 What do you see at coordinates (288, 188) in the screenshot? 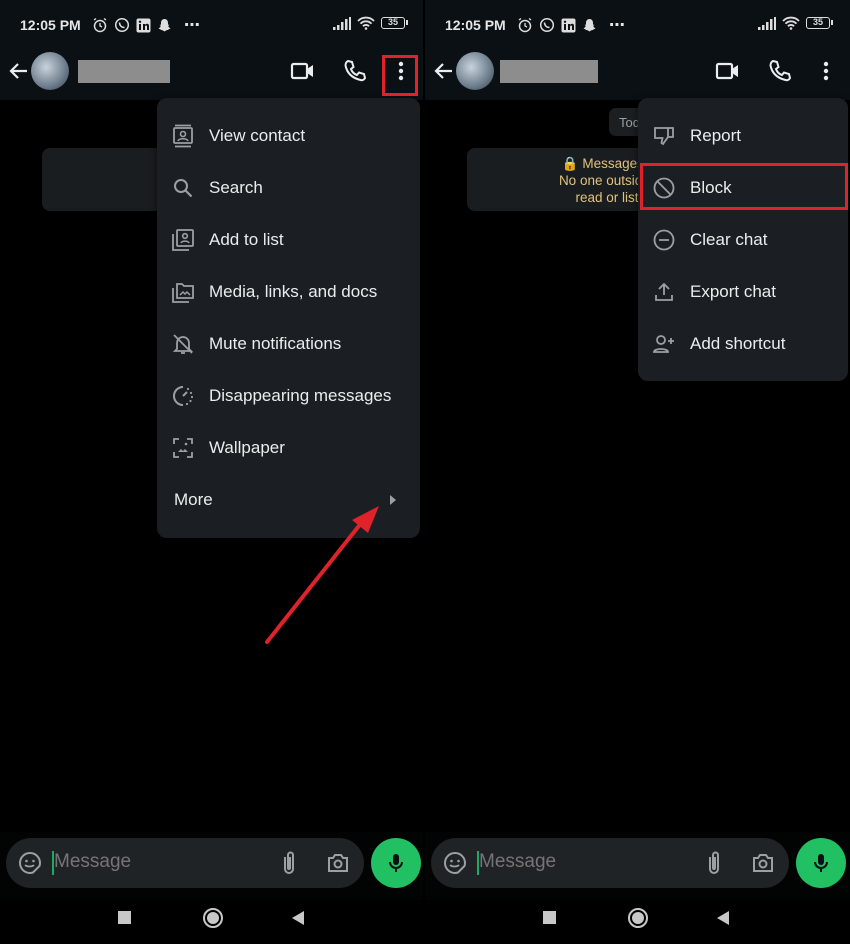
I see `menu-item-search: Search` at bounding box center [288, 188].